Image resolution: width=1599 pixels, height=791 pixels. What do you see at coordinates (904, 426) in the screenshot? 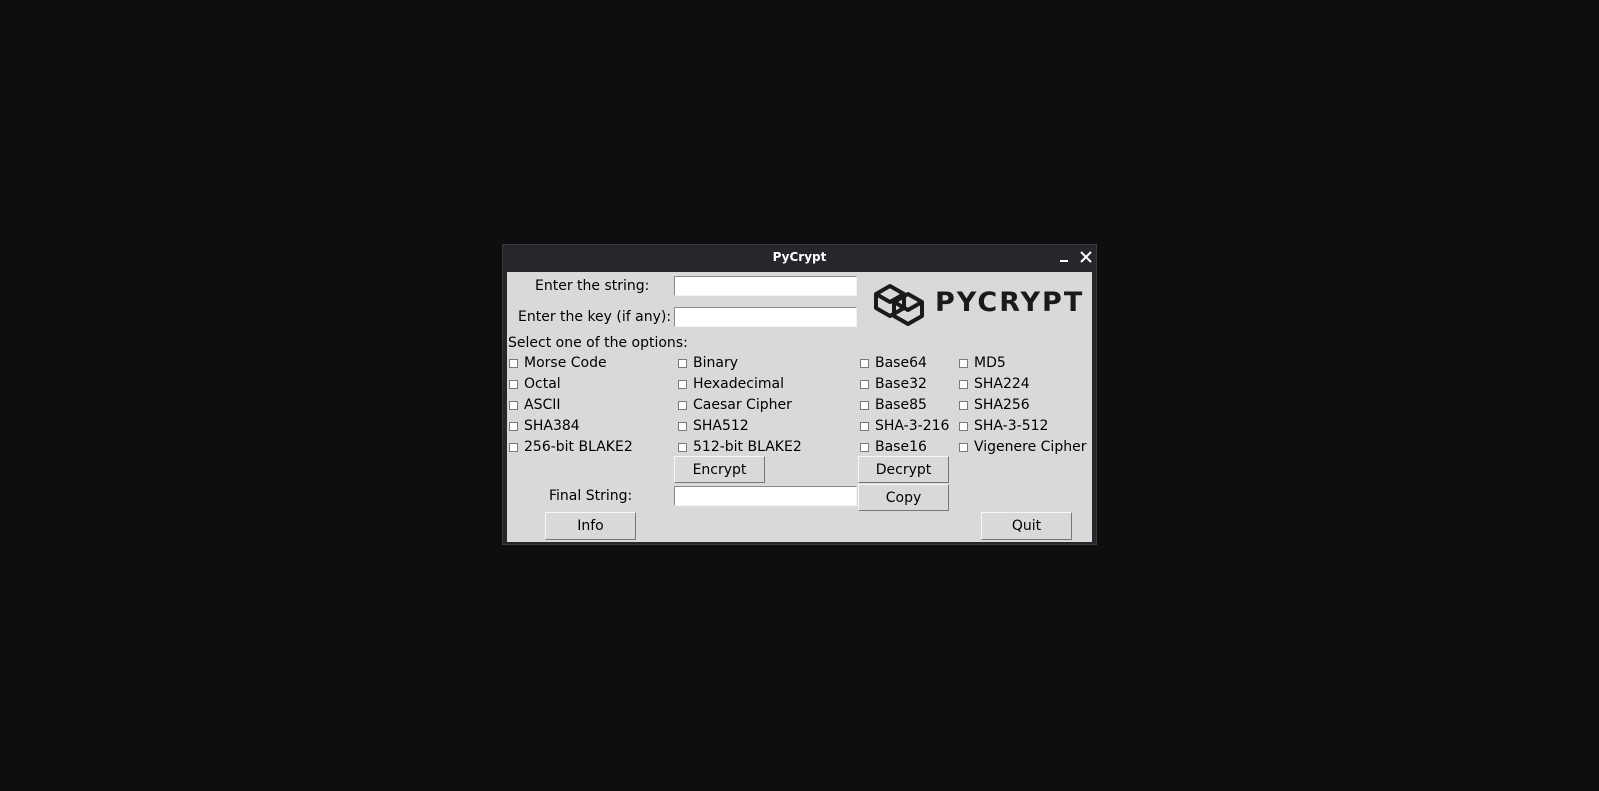
I see `option-sha3-216: SHA-3-216` at bounding box center [904, 426].